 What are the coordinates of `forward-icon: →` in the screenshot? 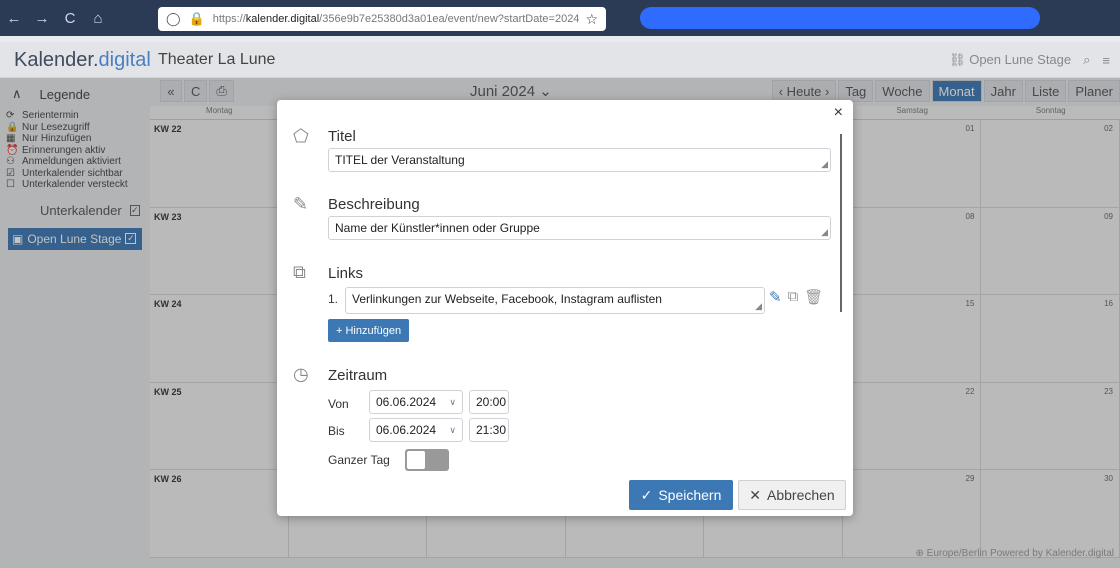 It's located at (42, 18).